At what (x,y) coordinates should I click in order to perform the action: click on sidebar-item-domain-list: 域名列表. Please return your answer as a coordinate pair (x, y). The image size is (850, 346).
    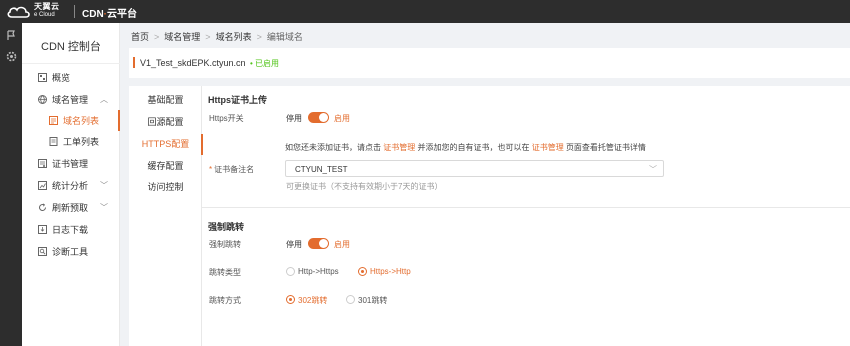
    Looking at the image, I should click on (71, 120).